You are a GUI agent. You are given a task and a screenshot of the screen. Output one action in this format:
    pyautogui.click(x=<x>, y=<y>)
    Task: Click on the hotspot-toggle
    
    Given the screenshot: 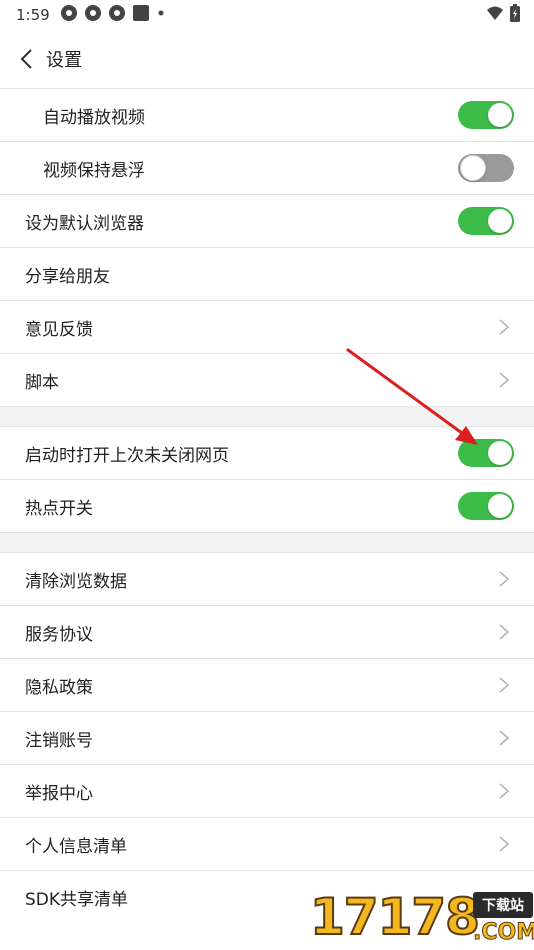 What is the action you would take?
    pyautogui.click(x=486, y=506)
    